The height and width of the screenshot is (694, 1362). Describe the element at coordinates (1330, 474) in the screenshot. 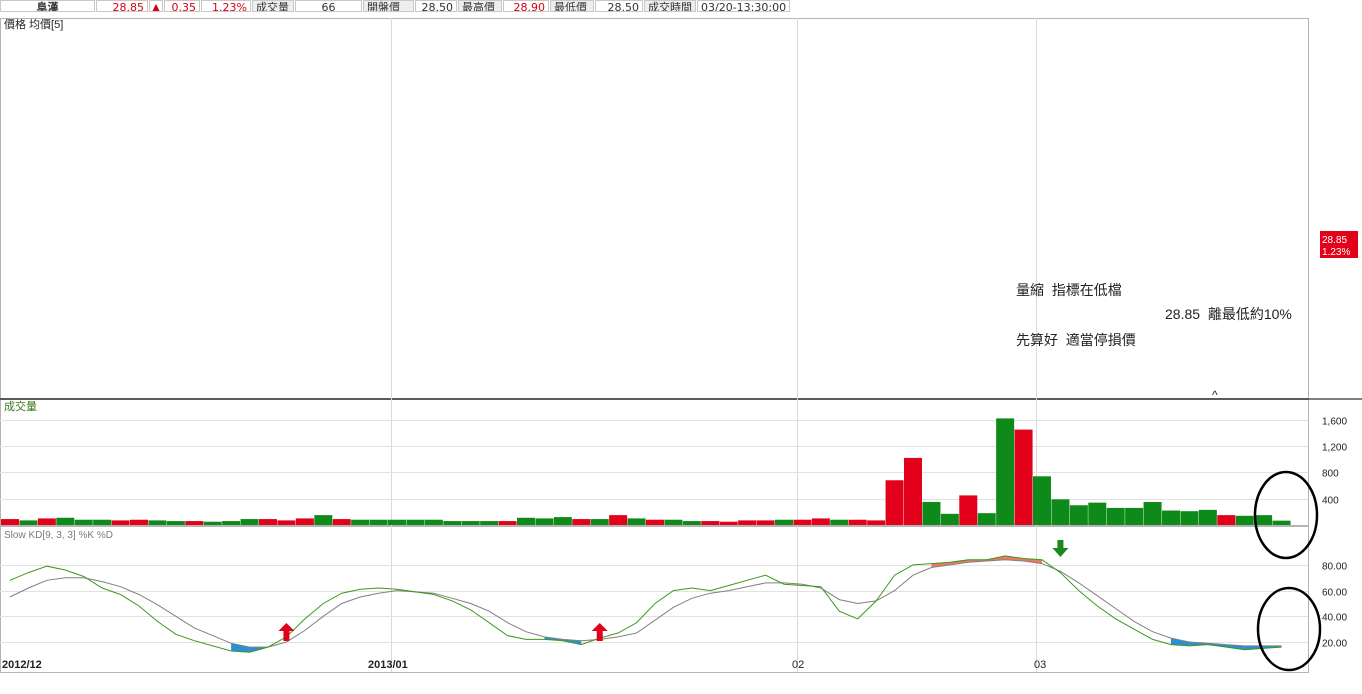

I see `volume-tick-label: 800` at that location.